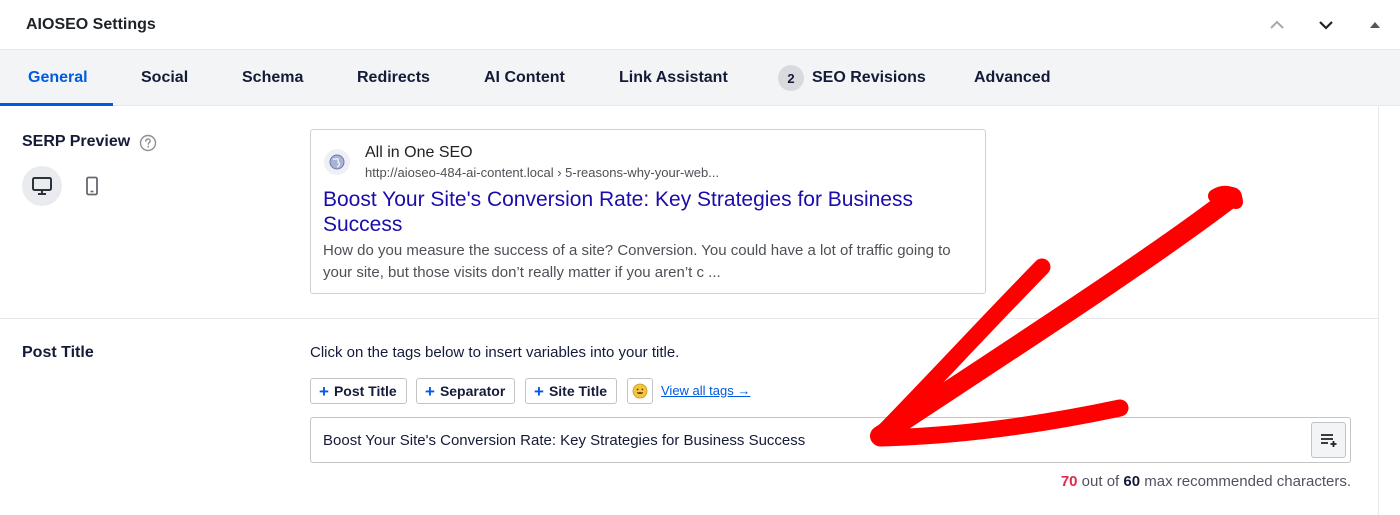 The image size is (1400, 515). Describe the element at coordinates (869, 77) in the screenshot. I see `tab-label: SEO Revisions` at that location.